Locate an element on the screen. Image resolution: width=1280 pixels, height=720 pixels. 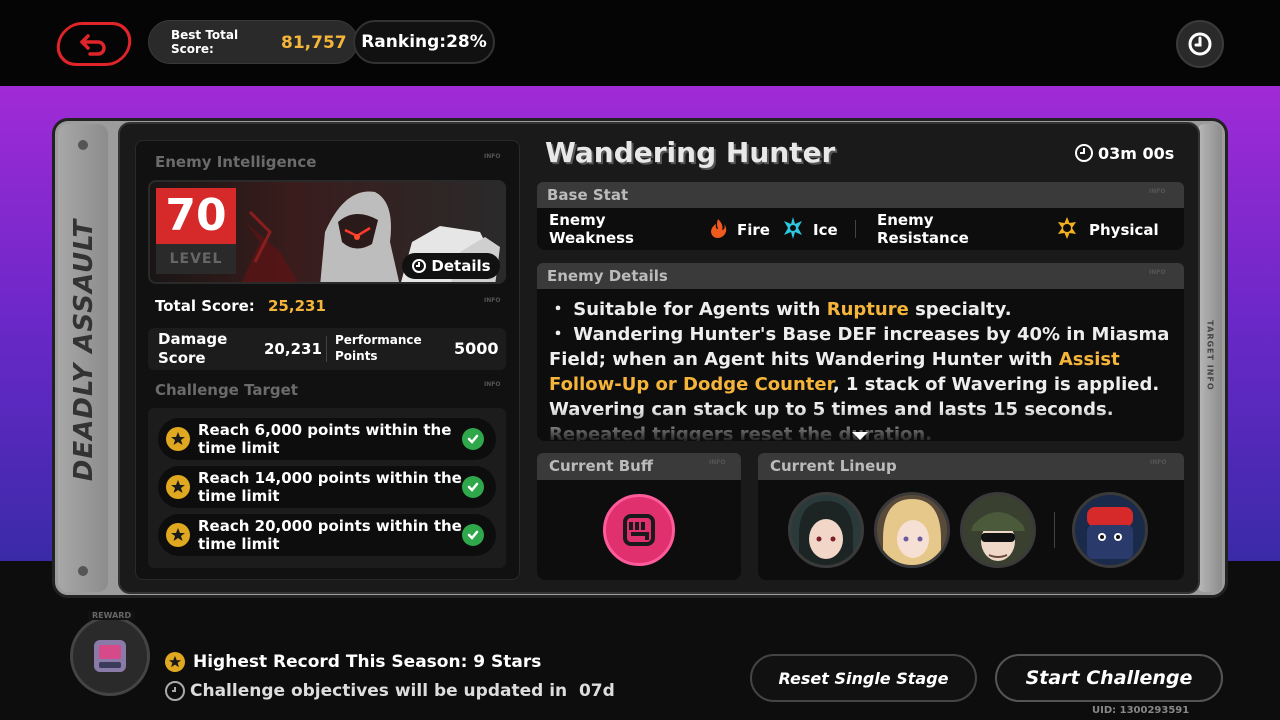
time-limit: 03m 00s is located at coordinates (1124, 153).